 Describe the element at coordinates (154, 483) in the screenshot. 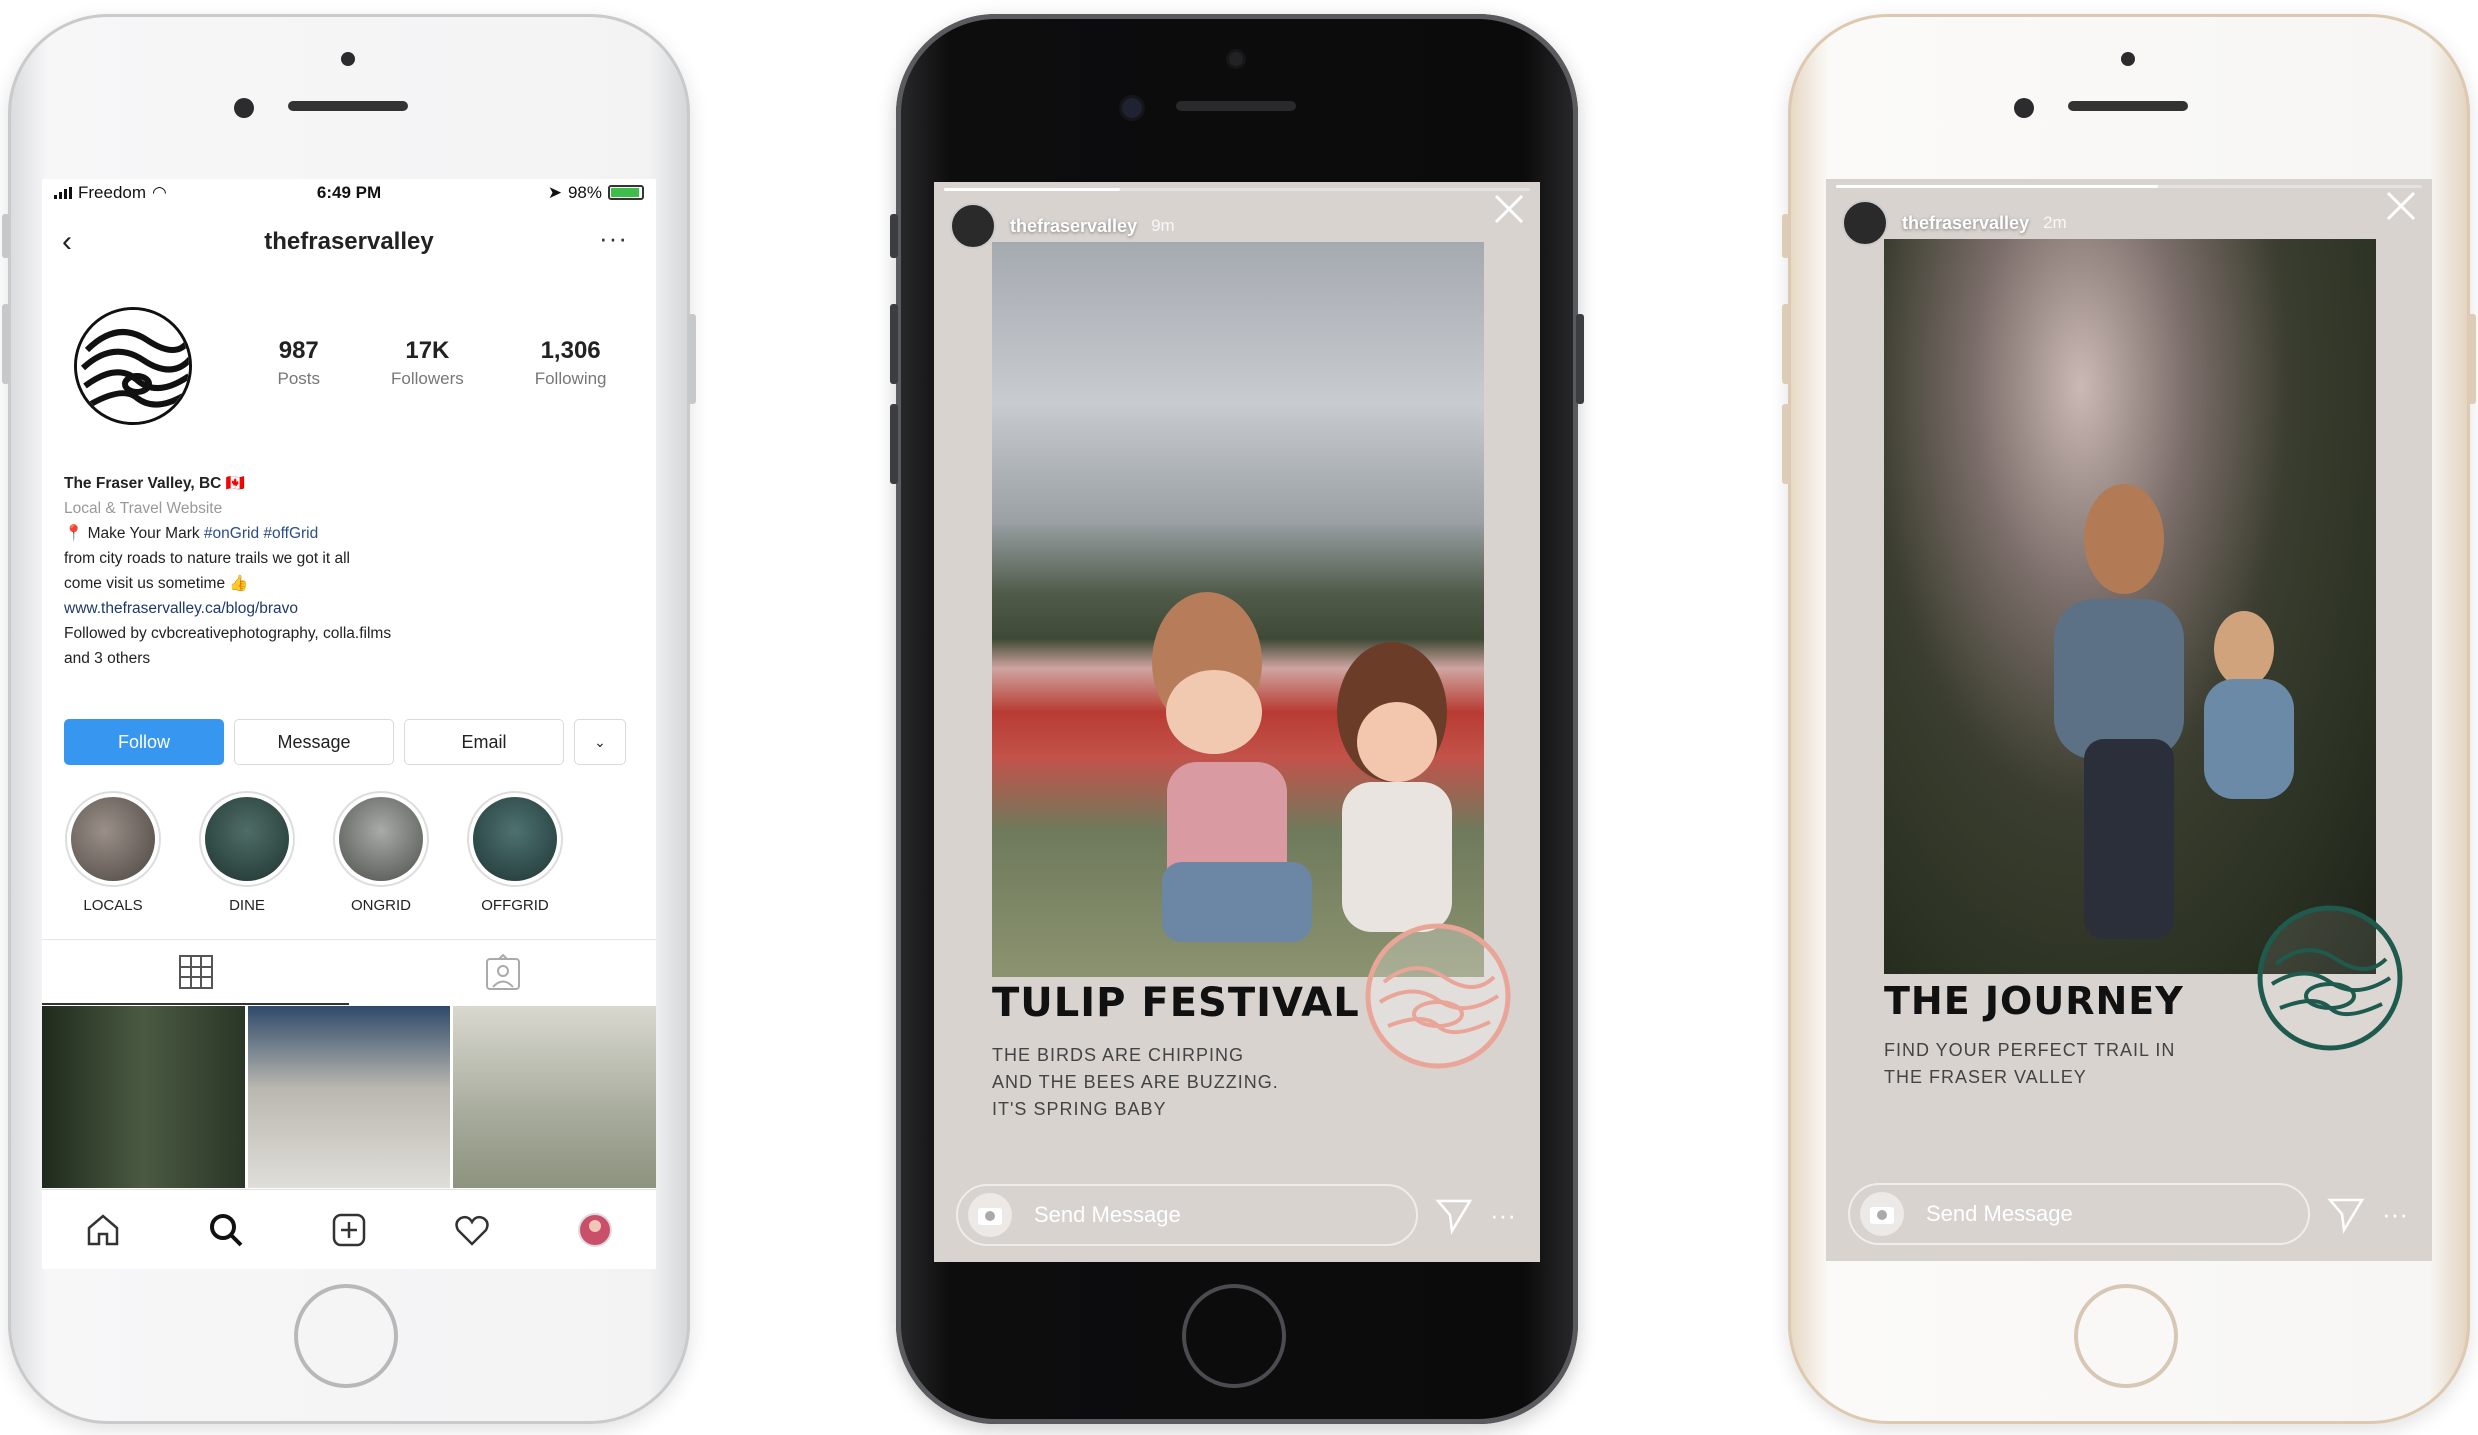

I see `bio-name: The Fraser Valley, BC 🇨🇦` at that location.